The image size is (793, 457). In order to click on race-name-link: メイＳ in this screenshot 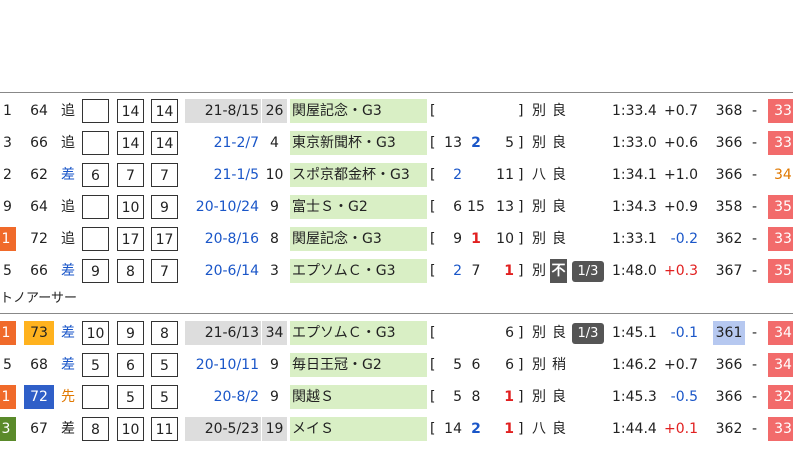, I will do `click(358, 429)`.